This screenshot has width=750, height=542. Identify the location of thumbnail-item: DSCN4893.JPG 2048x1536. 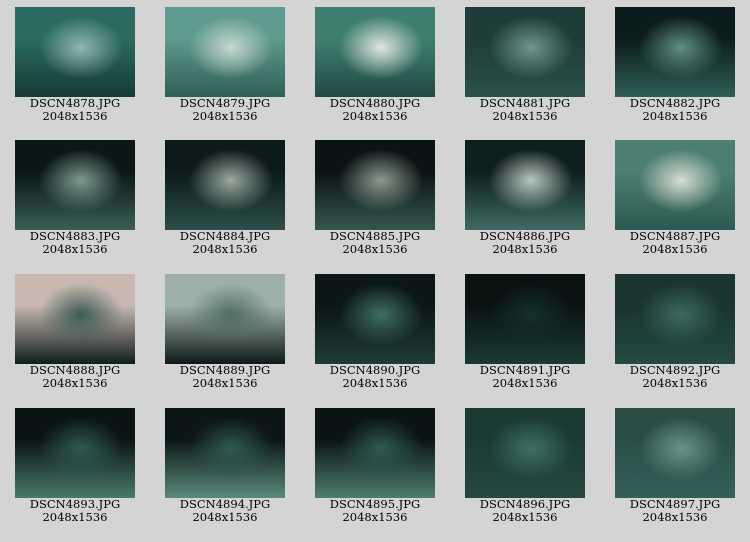
(75, 466).